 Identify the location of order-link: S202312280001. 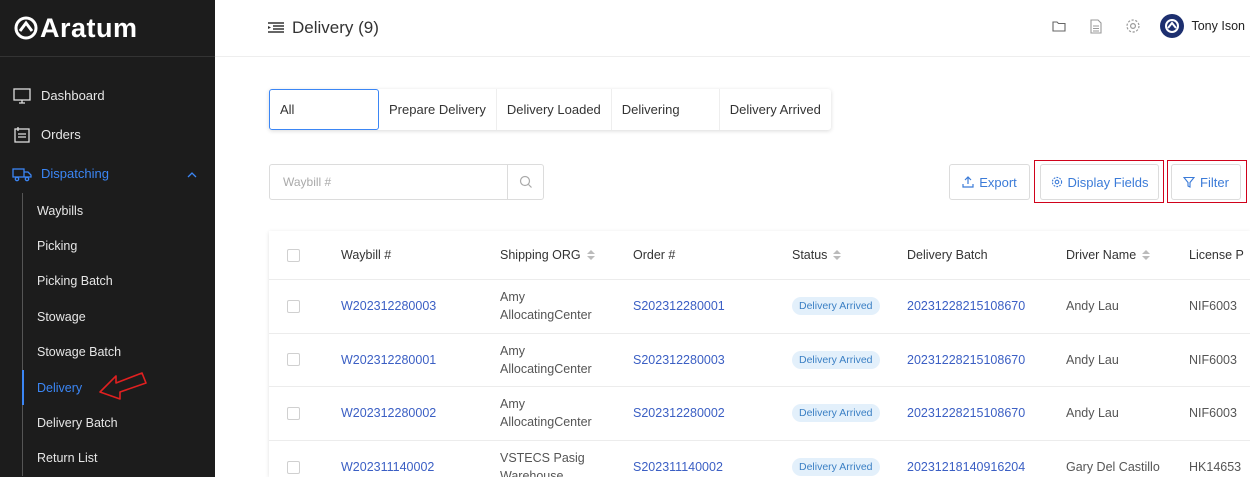
(708, 306).